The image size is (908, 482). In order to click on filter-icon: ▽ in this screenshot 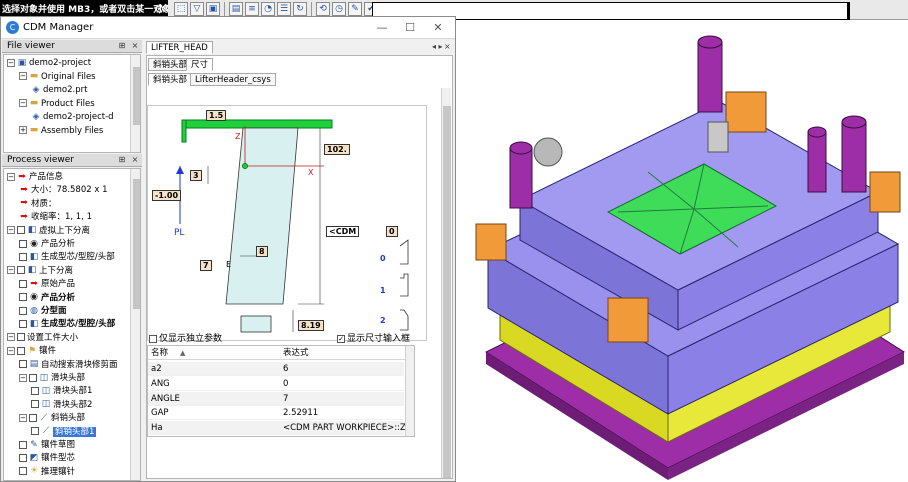, I will do `click(197, 9)`.